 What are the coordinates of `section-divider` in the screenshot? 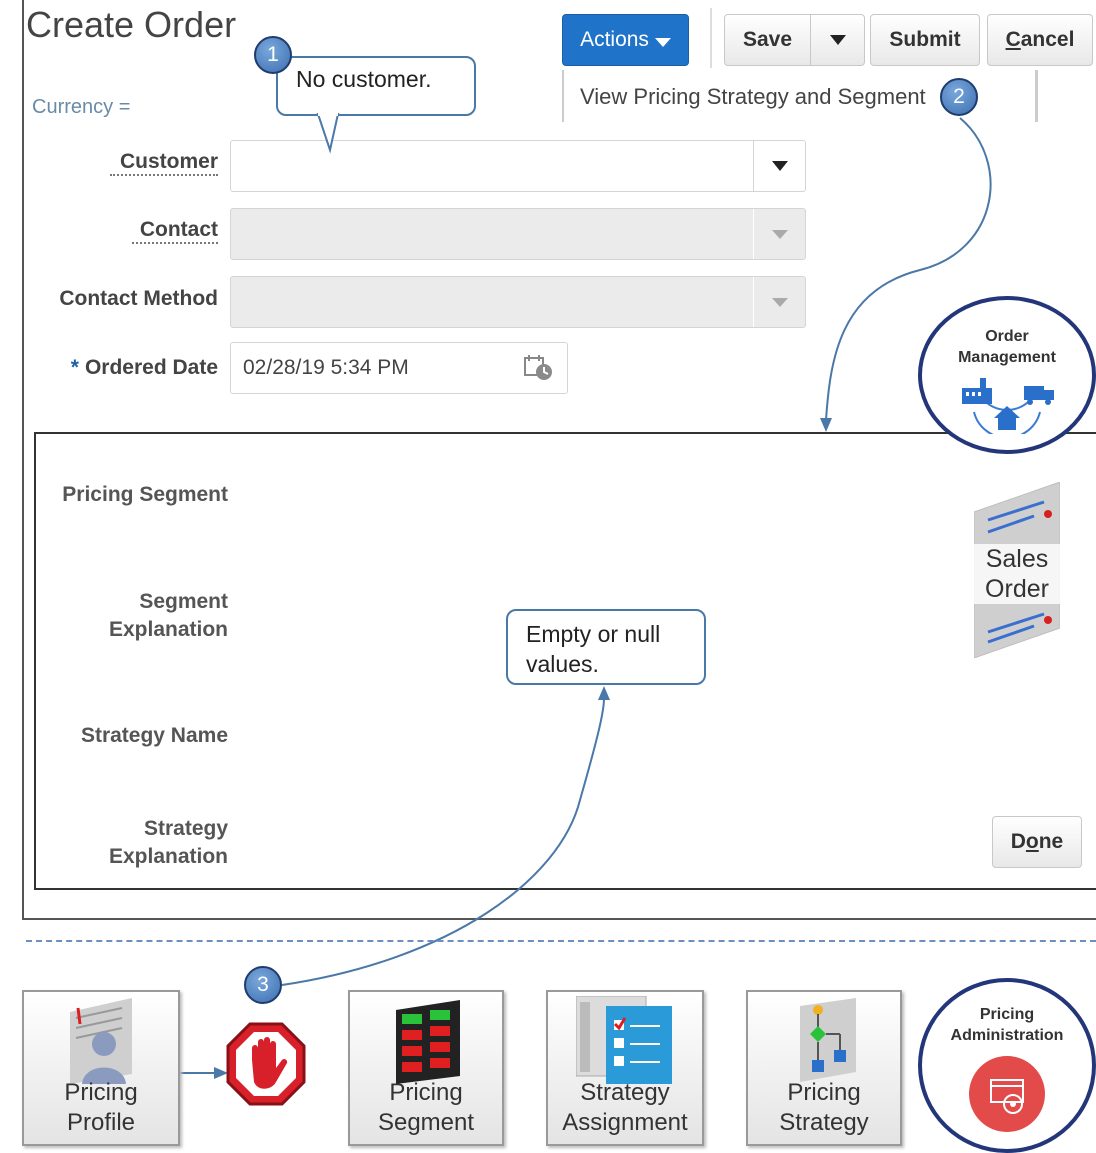 It's located at (561, 941).